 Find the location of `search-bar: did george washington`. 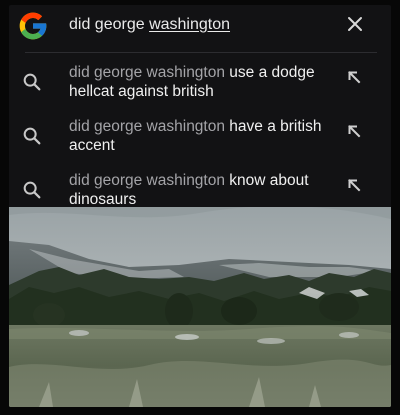

search-bar: did george washington is located at coordinates (200, 27).